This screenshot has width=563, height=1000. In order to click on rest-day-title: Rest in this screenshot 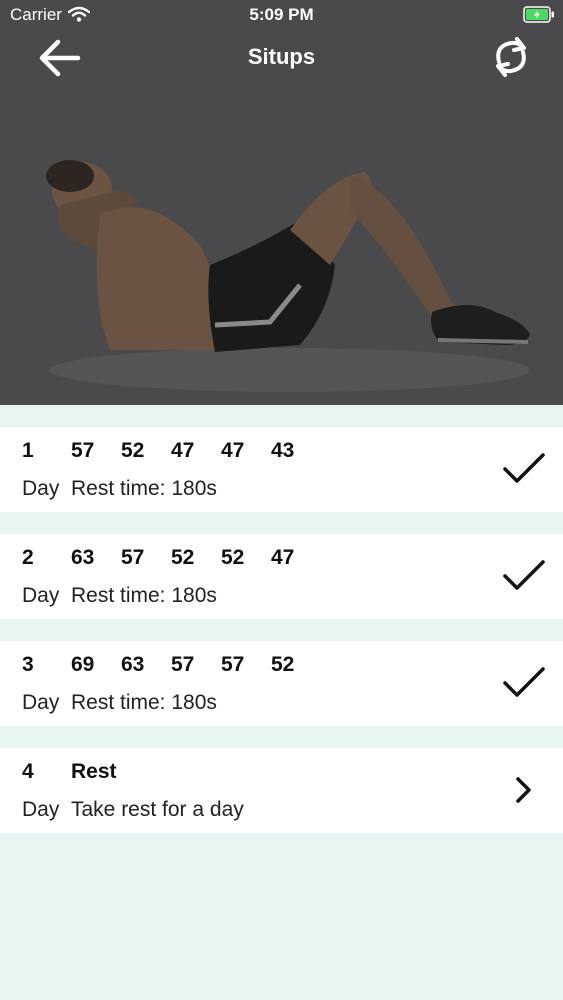, I will do `click(94, 771)`.